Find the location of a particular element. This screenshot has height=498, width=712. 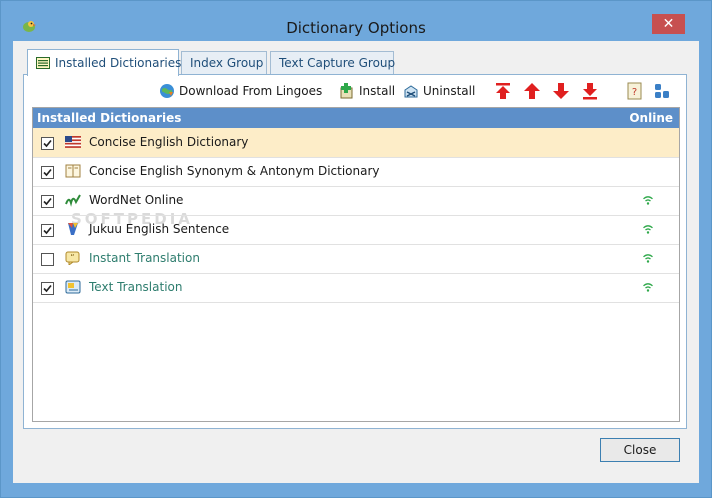

list-item-text-translation: Text Translation is located at coordinates (356, 288).